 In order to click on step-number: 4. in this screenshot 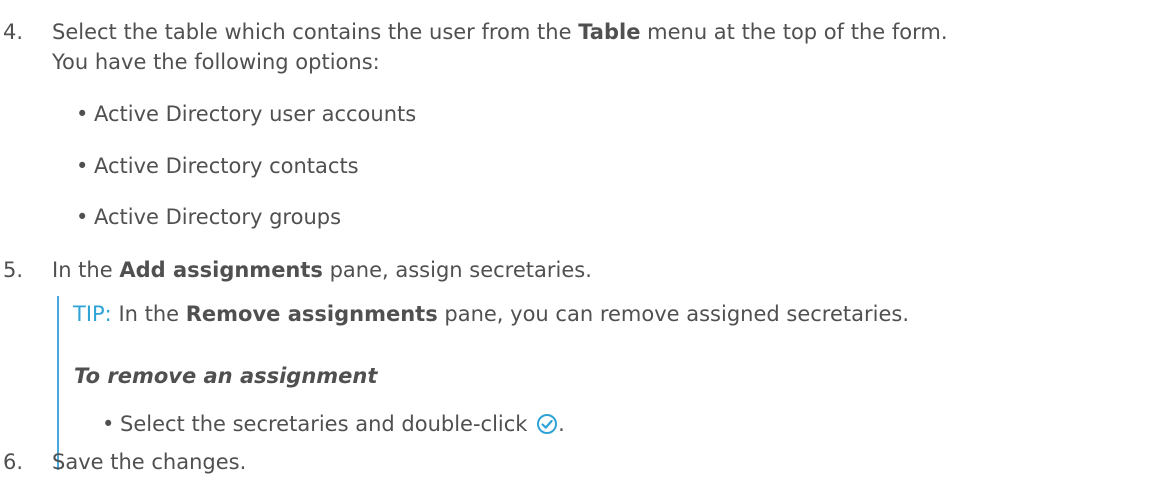, I will do `click(13, 32)`.